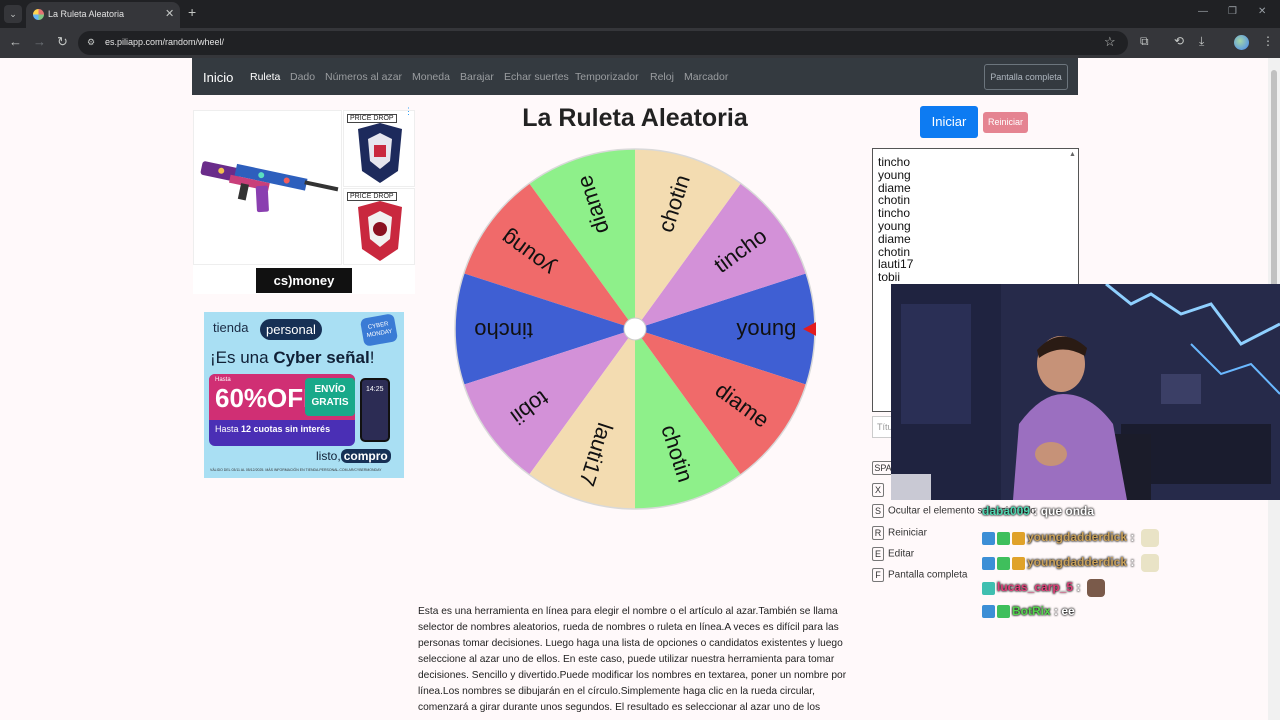 Image resolution: width=1280 pixels, height=720 pixels. What do you see at coordinates (1241, 42) in the screenshot?
I see `profile-avatar-icon` at bounding box center [1241, 42].